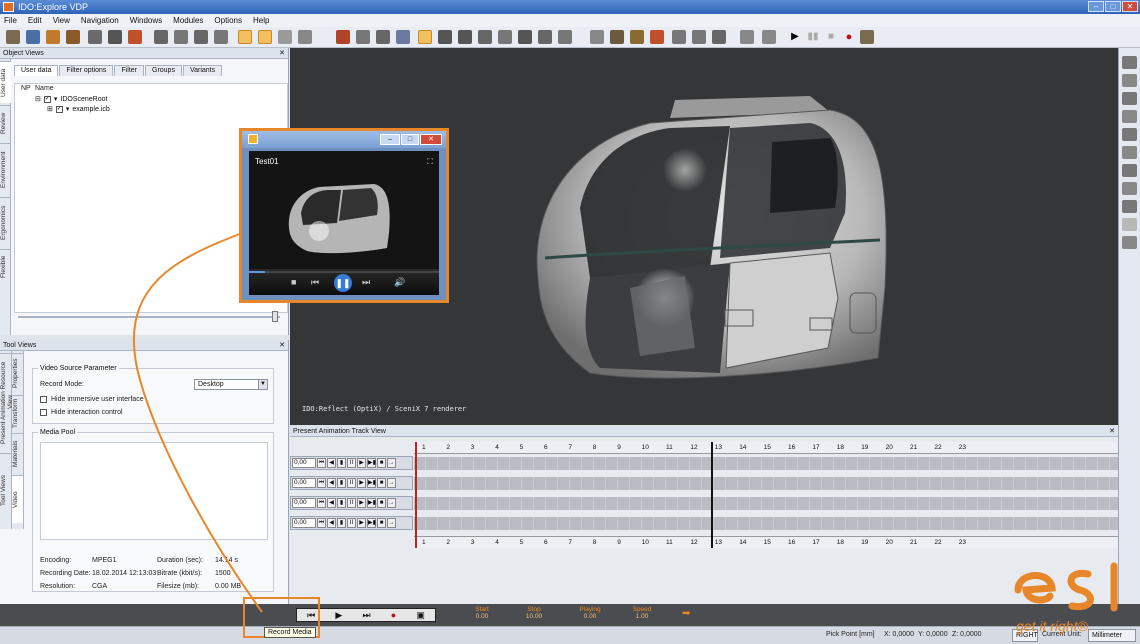 The width and height of the screenshot is (1140, 644). I want to click on stop-icon: ■, so click(831, 37).